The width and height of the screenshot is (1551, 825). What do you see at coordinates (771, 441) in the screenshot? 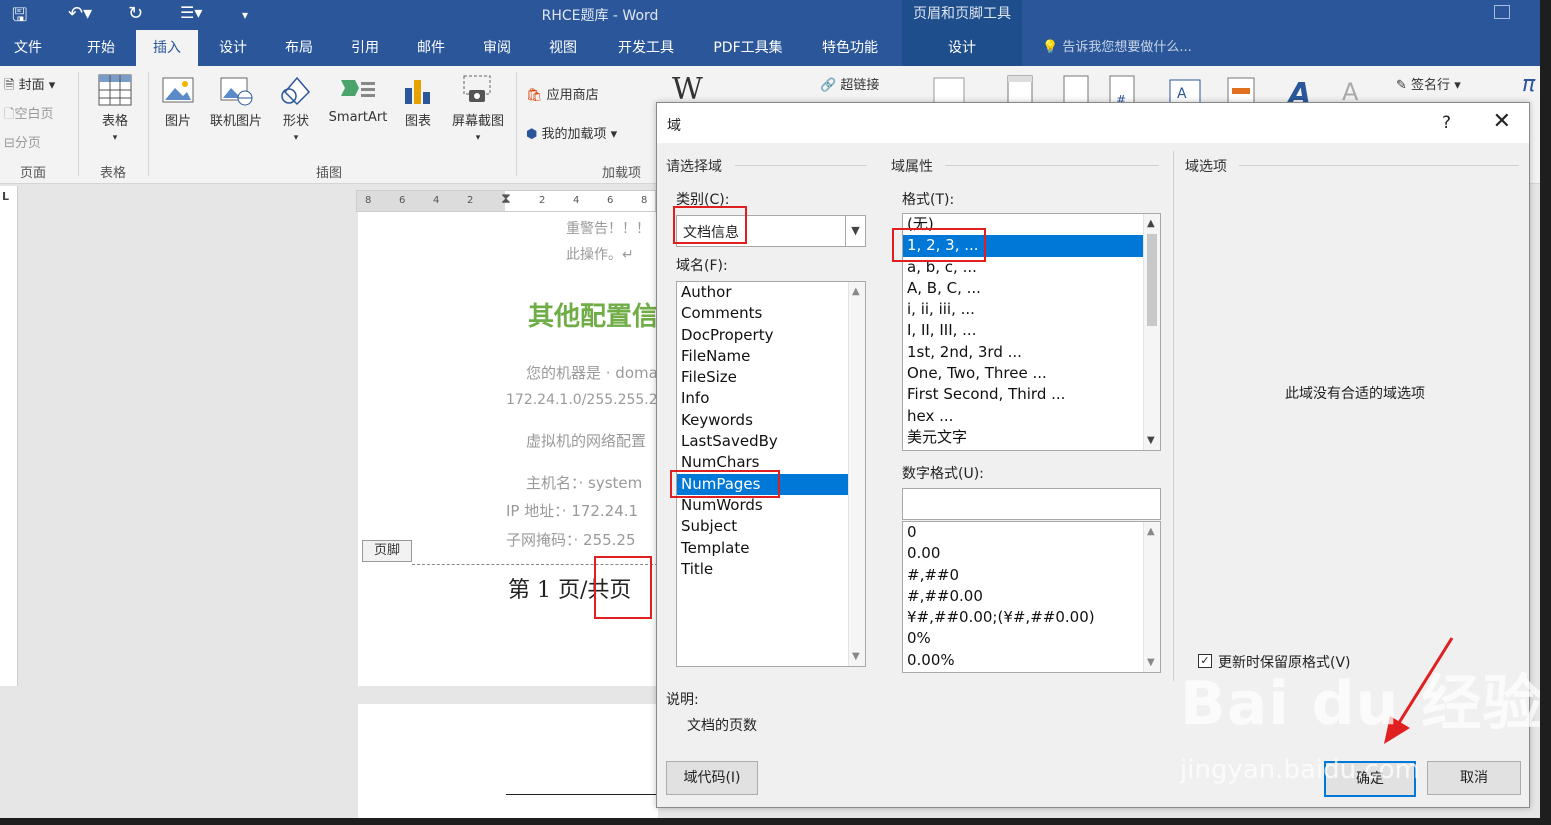
I see `list-item: LastSavedBy` at bounding box center [771, 441].